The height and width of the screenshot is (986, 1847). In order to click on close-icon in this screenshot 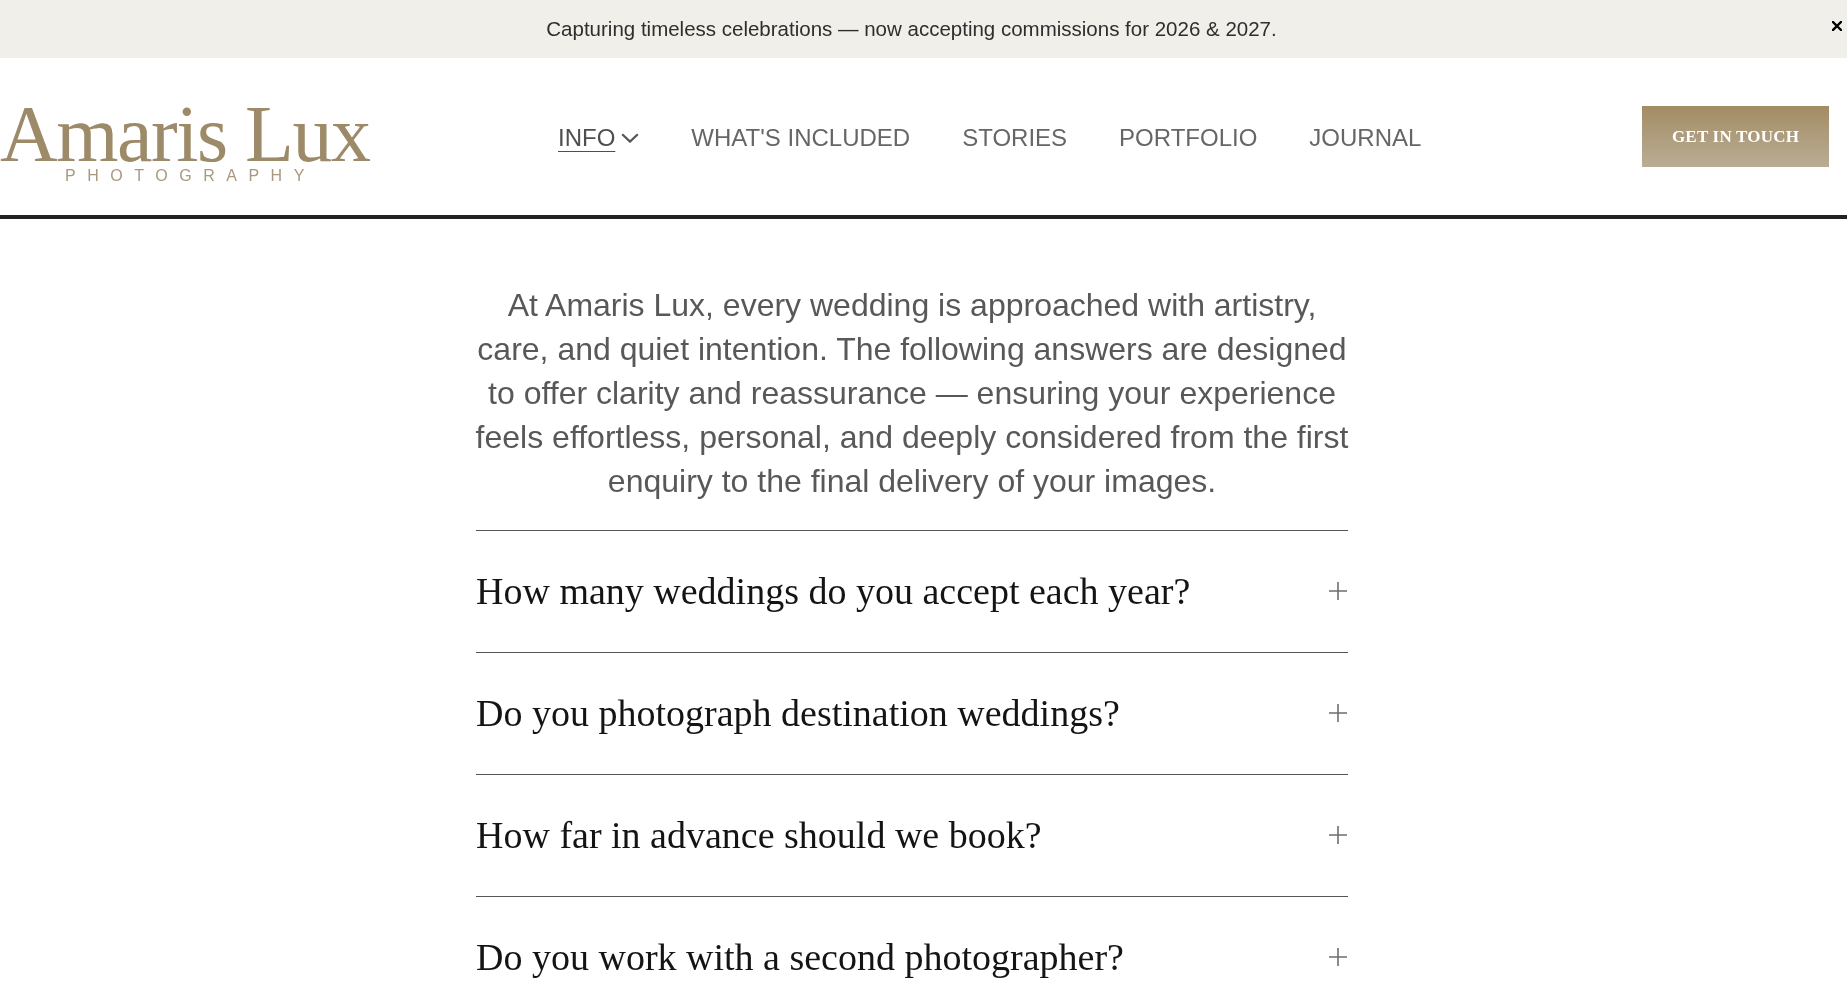, I will do `click(1837, 26)`.